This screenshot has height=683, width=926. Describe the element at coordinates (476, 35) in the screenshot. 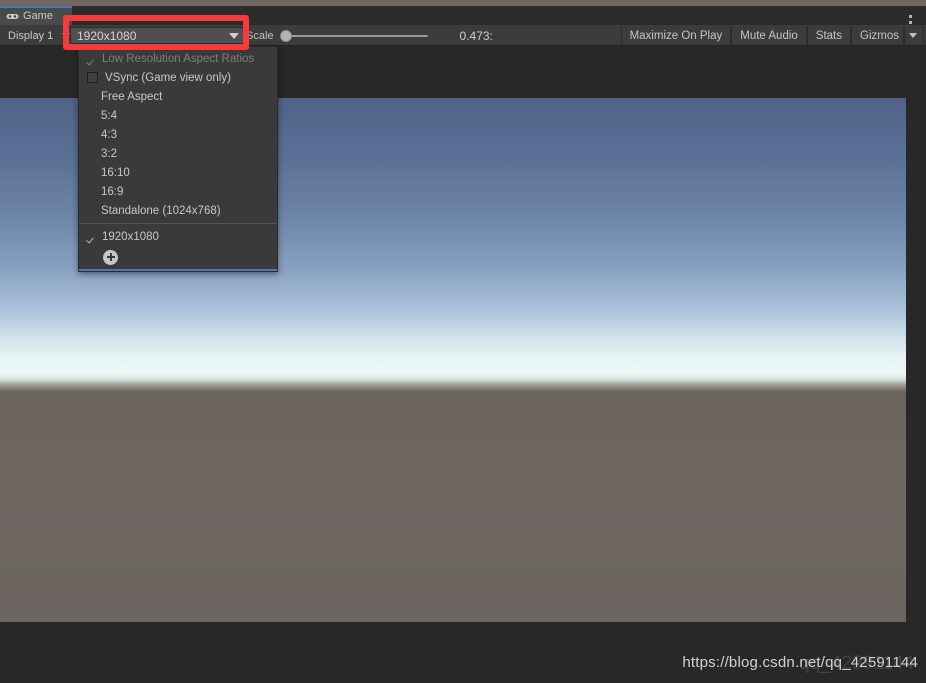

I see `scale-value: 0.473:` at that location.